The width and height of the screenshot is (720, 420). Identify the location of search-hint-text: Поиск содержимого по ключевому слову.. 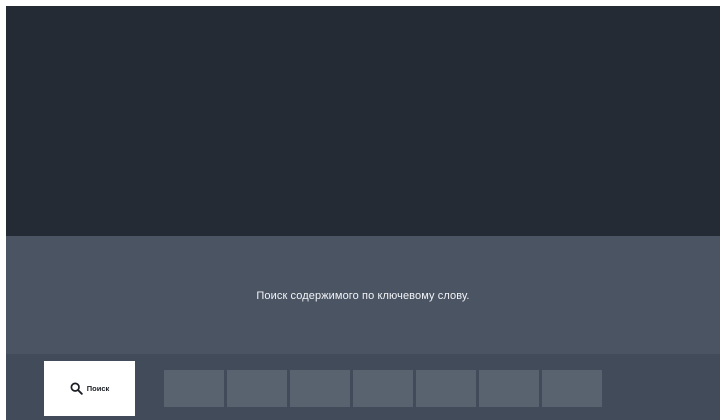
(363, 296).